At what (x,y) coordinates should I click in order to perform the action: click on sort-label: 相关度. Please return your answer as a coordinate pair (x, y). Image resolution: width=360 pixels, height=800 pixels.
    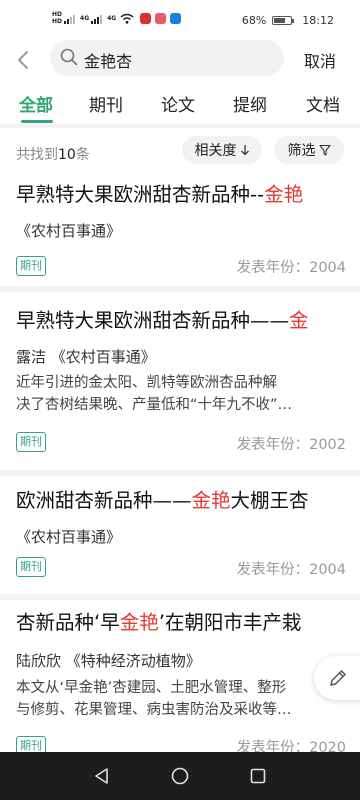
    Looking at the image, I should click on (215, 151).